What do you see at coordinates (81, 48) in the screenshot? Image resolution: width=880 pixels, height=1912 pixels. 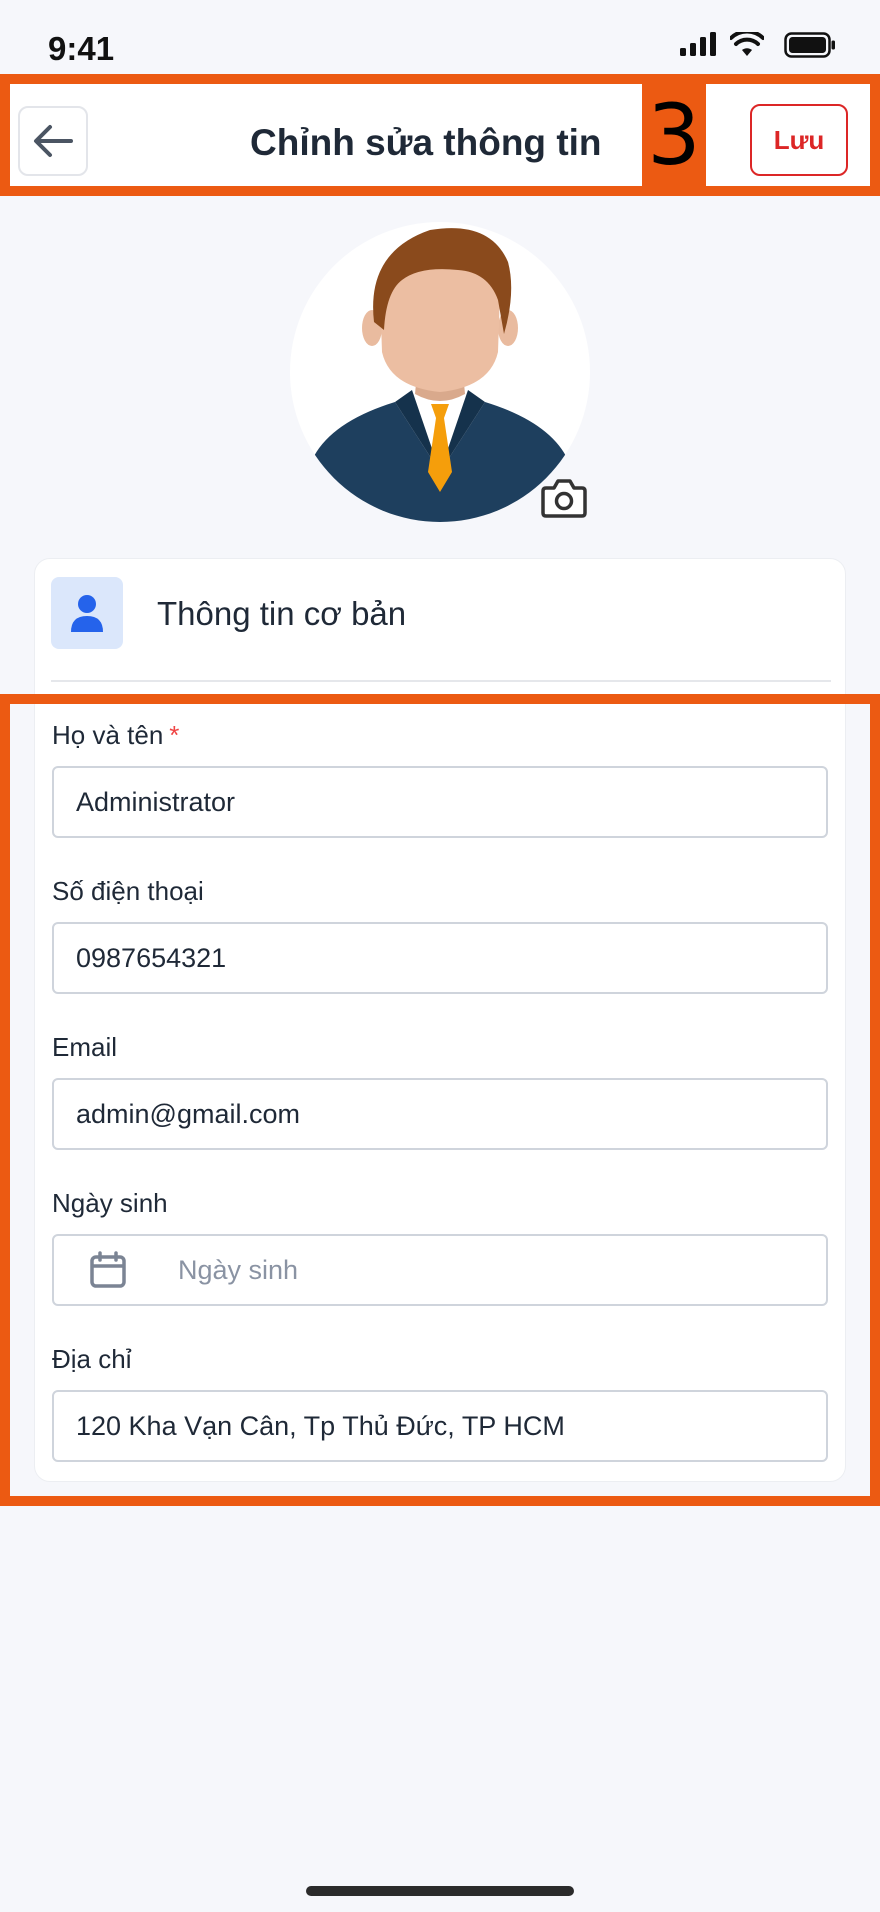 I see `status-time: 9:41` at bounding box center [81, 48].